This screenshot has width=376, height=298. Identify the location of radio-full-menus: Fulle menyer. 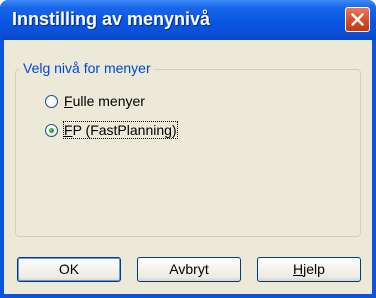
(95, 101).